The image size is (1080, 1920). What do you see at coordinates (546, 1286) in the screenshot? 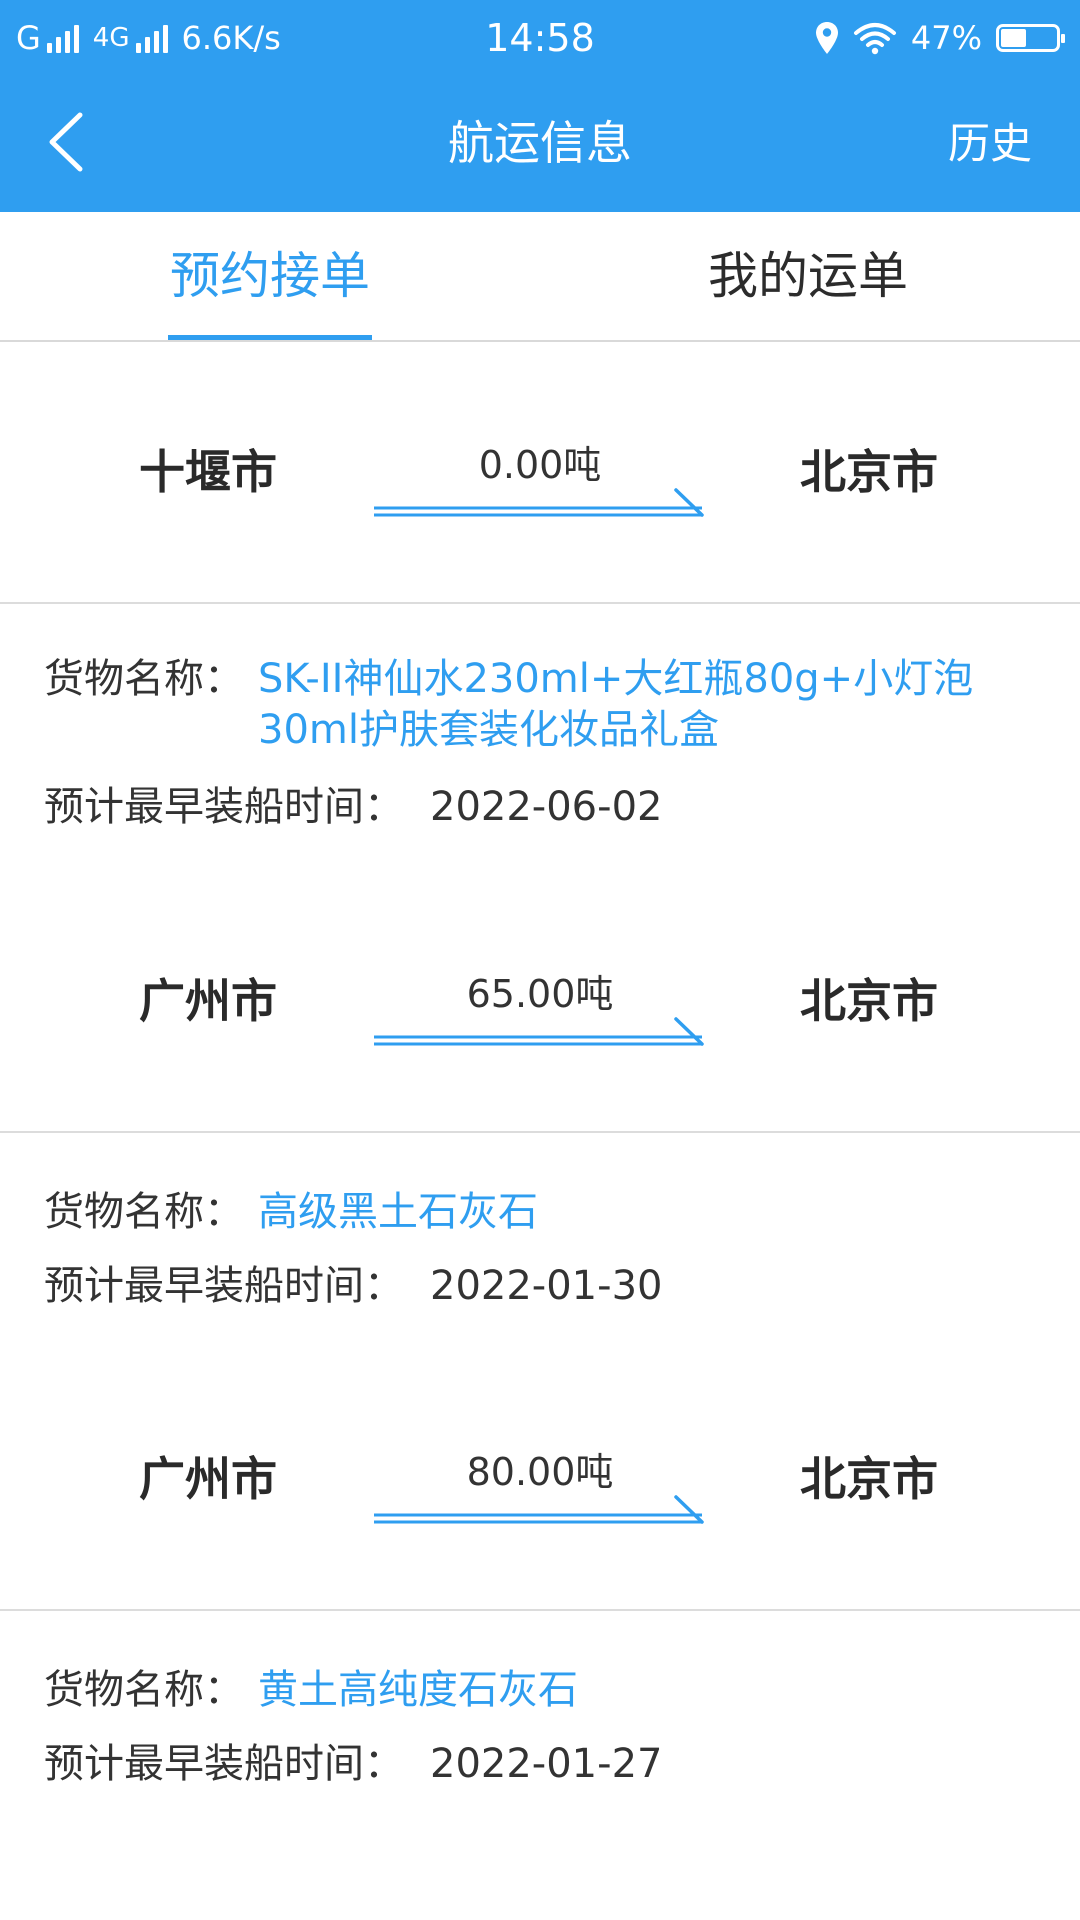
I see `loading-date: 2022-01-30` at bounding box center [546, 1286].